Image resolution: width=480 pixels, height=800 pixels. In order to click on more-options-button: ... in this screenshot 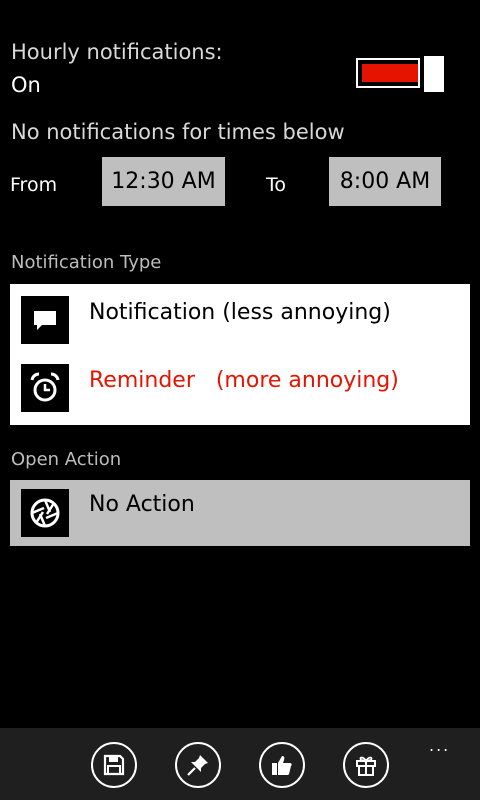, I will do `click(439, 745)`.